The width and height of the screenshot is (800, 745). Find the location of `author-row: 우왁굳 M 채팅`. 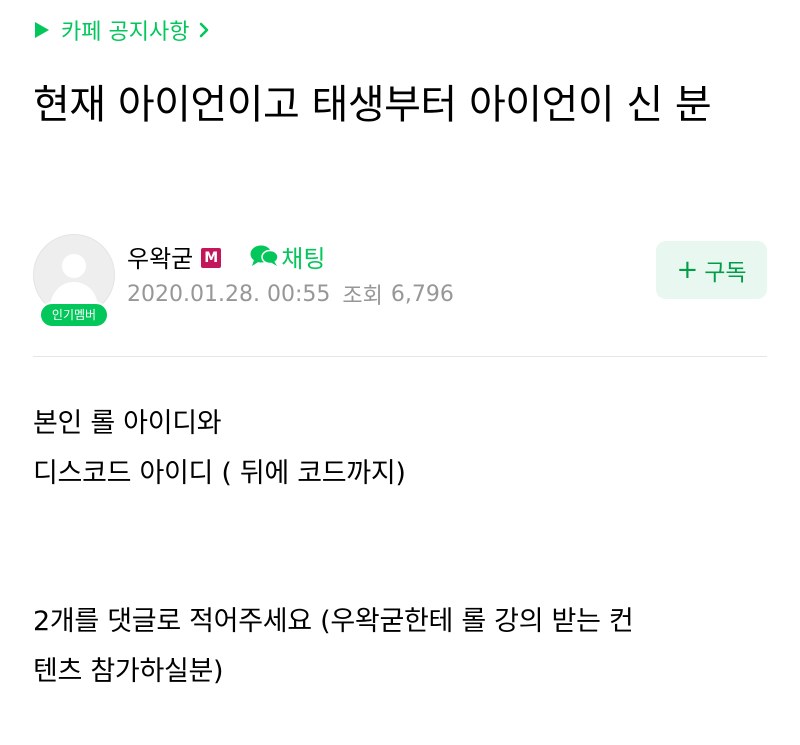

author-row: 우왁굳 M 채팅 is located at coordinates (226, 256).